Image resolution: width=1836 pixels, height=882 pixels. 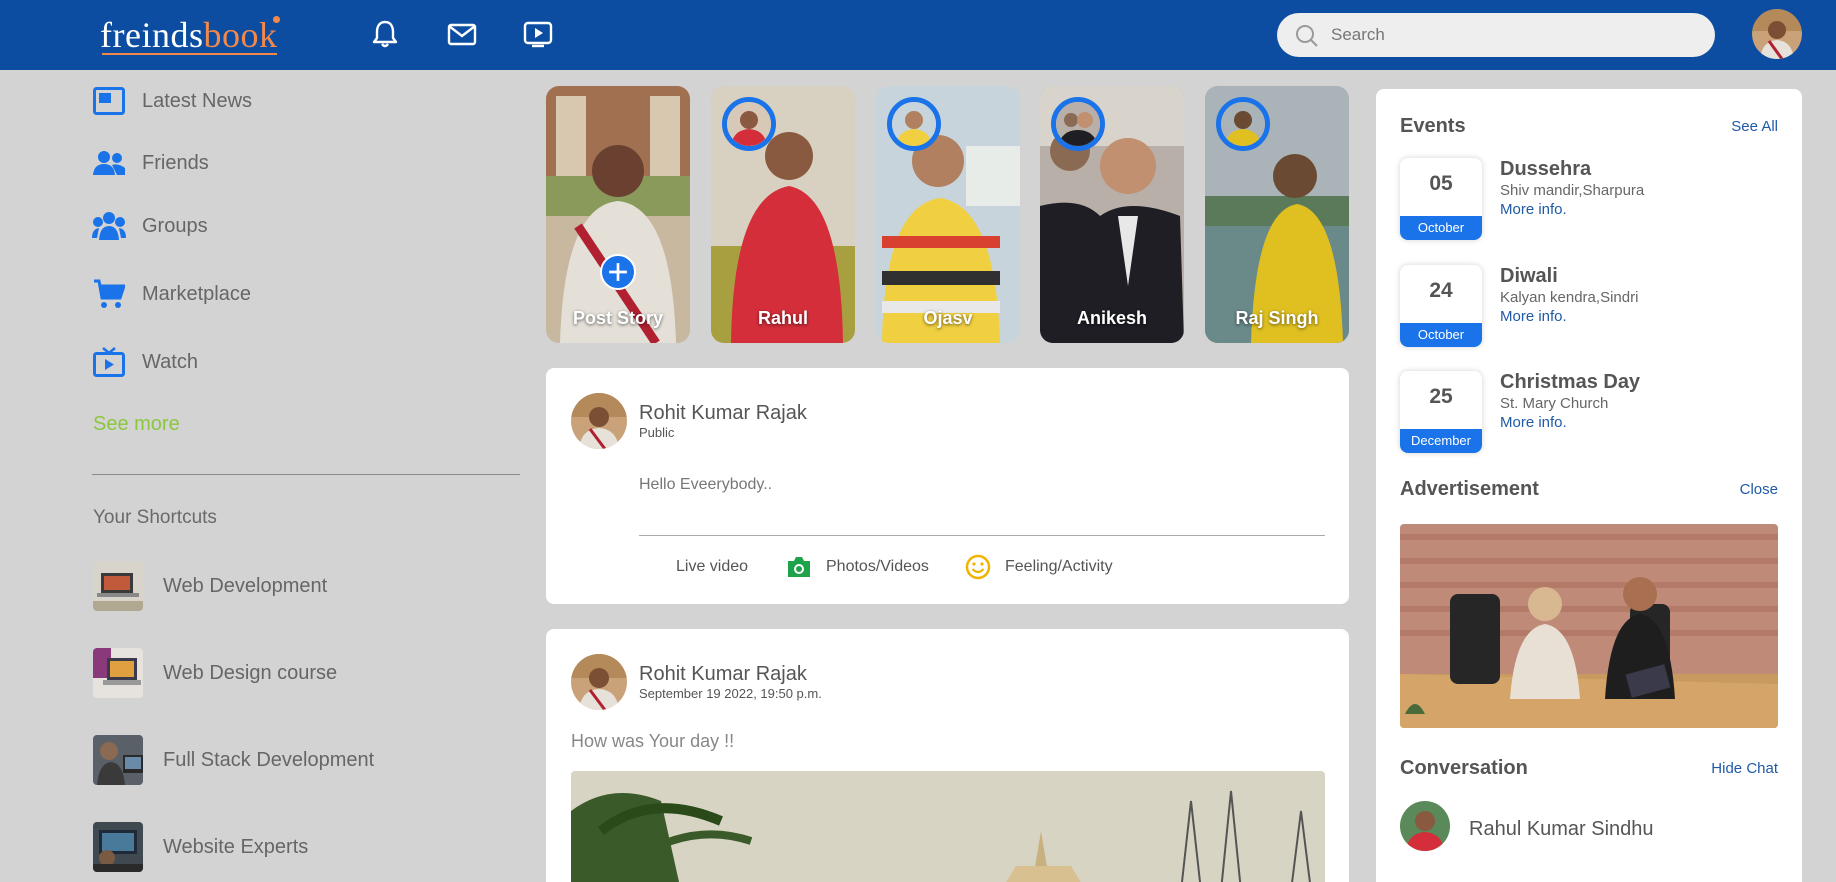 What do you see at coordinates (385, 34) in the screenshot?
I see `bell-icon` at bounding box center [385, 34].